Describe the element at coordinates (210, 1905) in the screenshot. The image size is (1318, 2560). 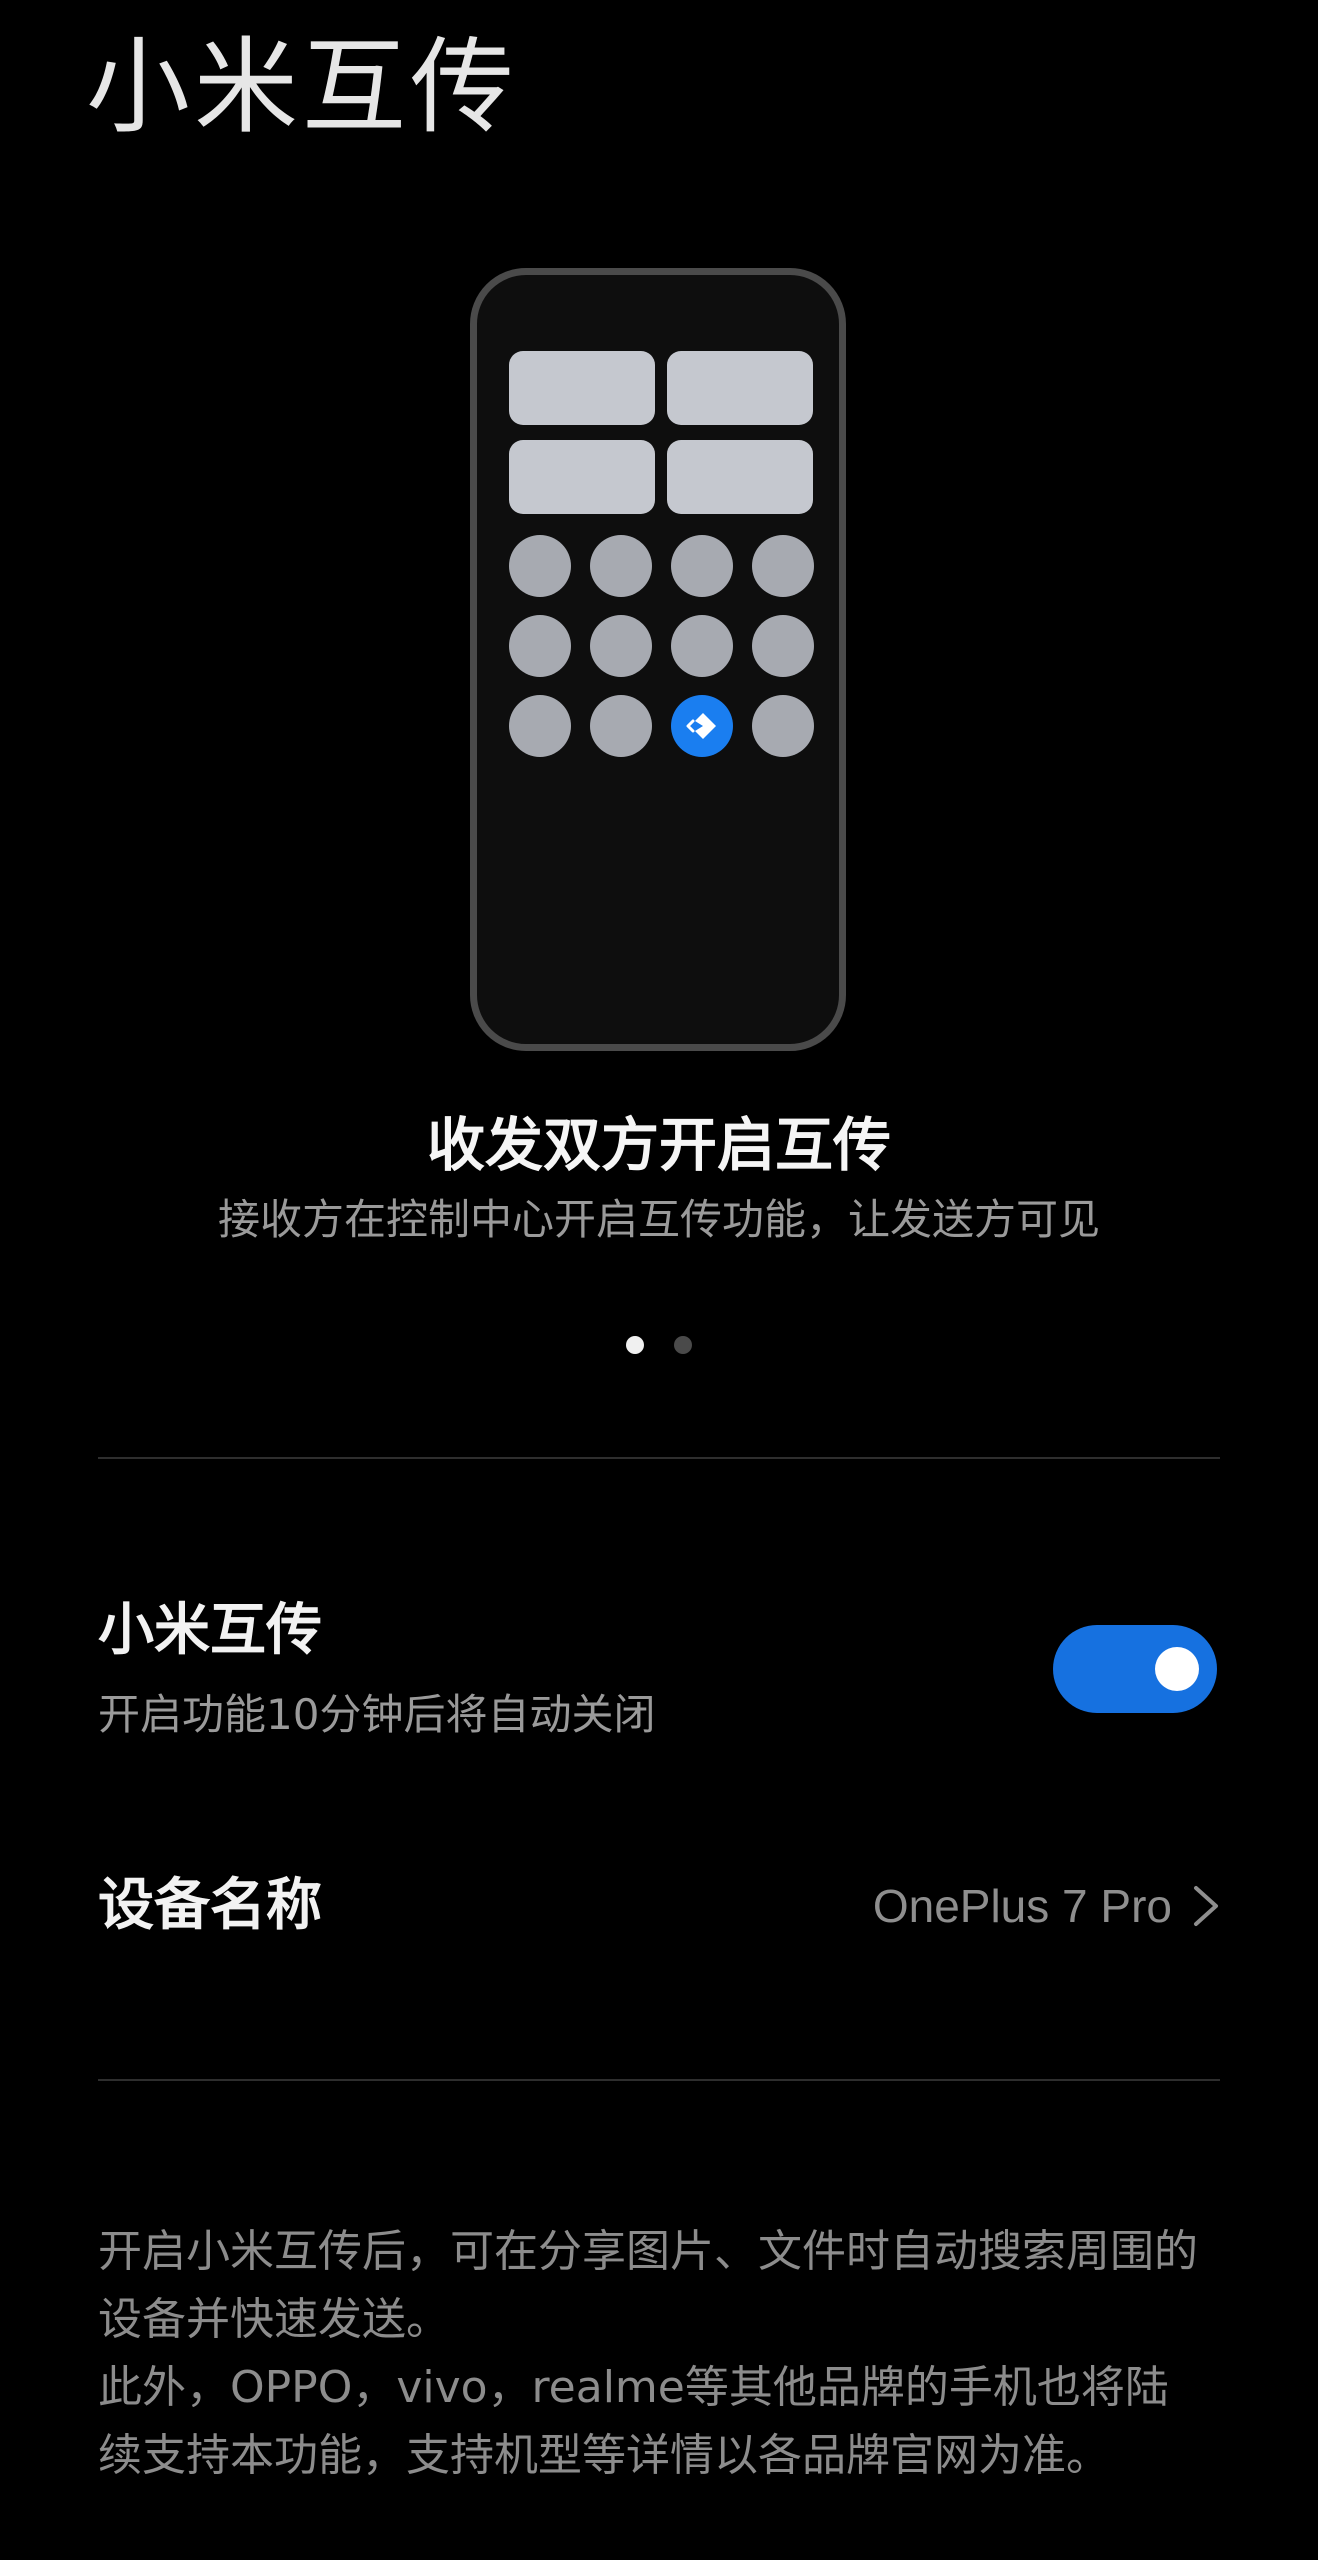
I see `device-name-label: 设备名称` at that location.